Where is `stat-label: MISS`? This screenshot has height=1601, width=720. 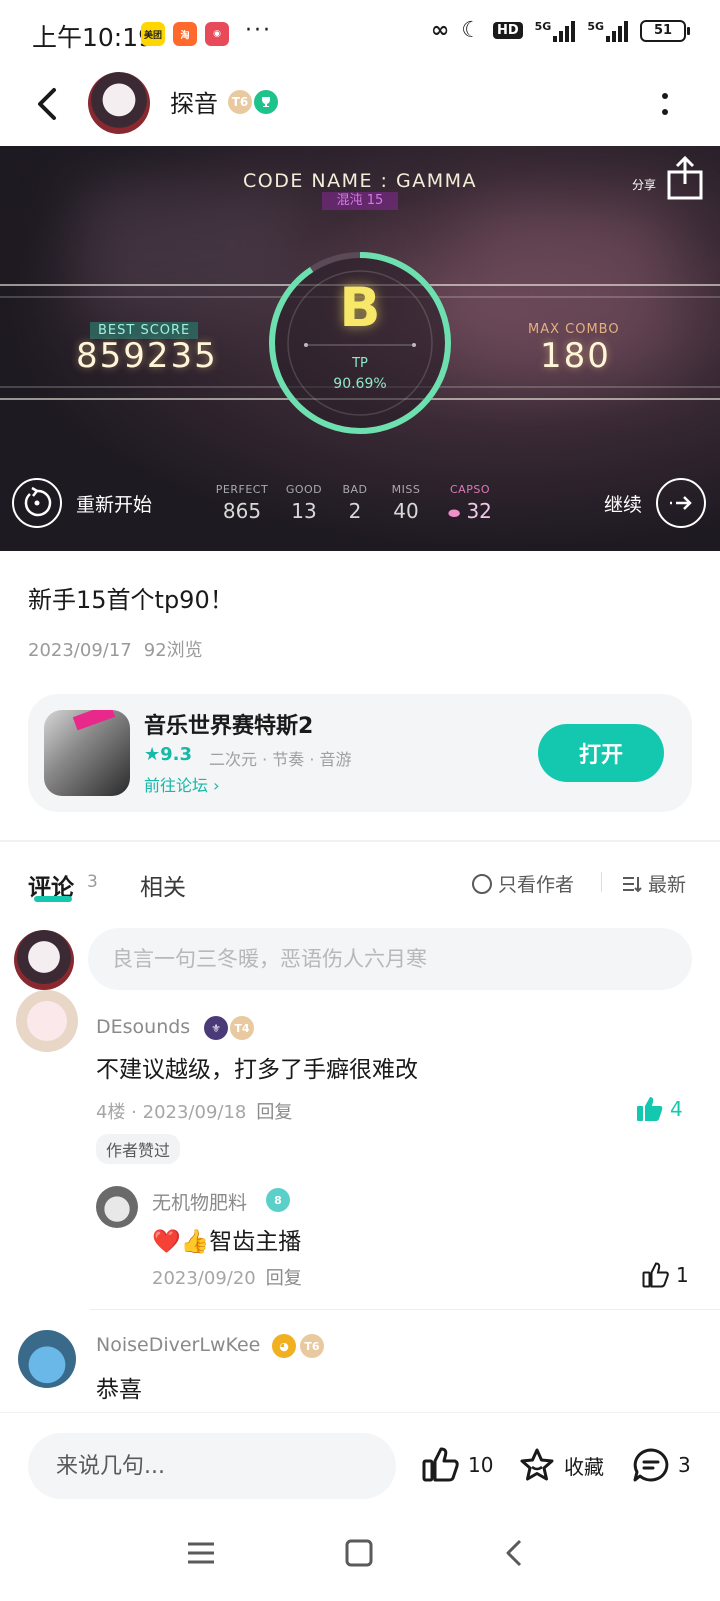
stat-label: MISS is located at coordinates (406, 489).